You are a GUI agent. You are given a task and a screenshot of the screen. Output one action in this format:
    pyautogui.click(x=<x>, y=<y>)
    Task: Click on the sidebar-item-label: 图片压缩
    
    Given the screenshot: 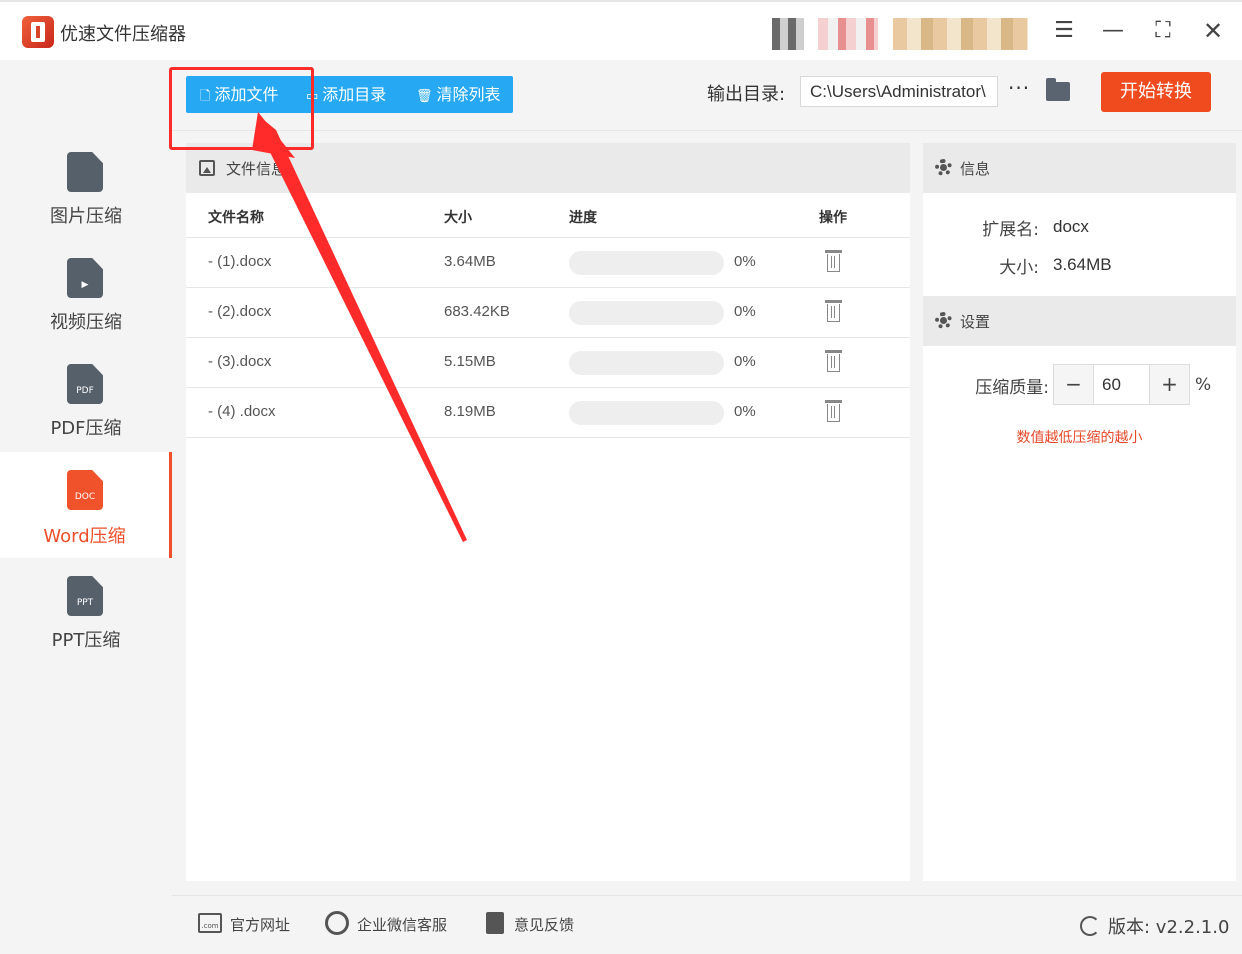 What is the action you would take?
    pyautogui.click(x=86, y=216)
    